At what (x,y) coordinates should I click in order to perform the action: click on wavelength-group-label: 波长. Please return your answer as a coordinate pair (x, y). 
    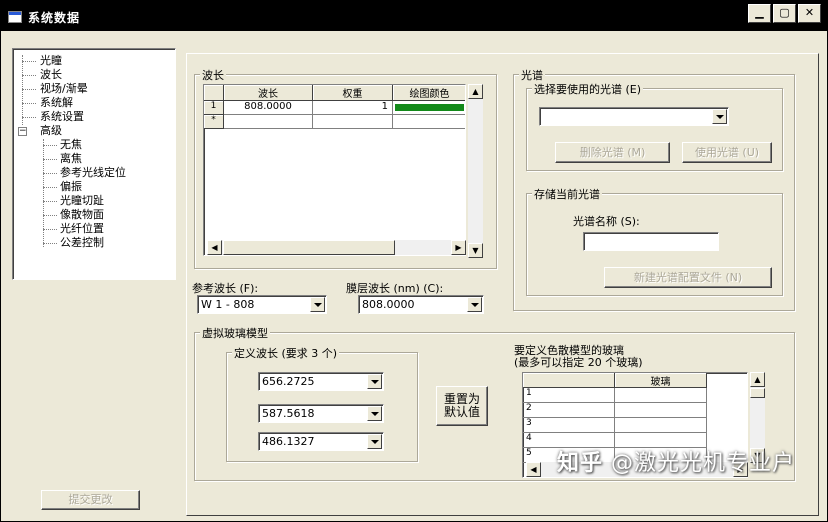
    Looking at the image, I should click on (213, 75).